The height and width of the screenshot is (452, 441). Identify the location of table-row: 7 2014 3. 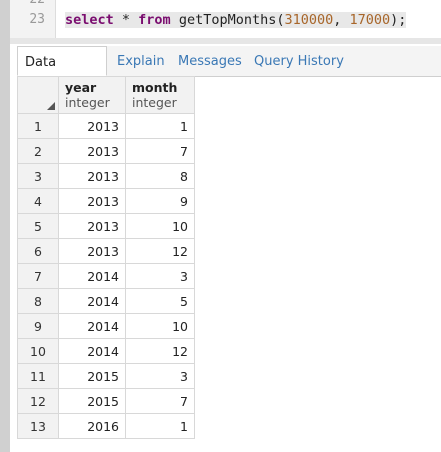
(106, 276).